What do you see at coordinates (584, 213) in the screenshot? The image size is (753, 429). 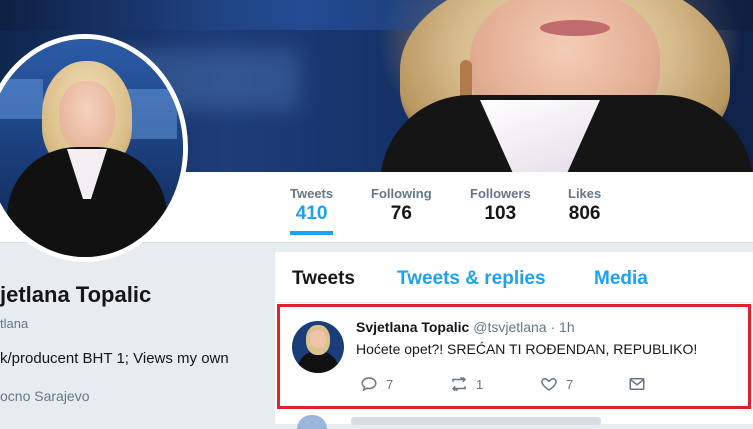 I see `stat-likes-value: 806` at bounding box center [584, 213].